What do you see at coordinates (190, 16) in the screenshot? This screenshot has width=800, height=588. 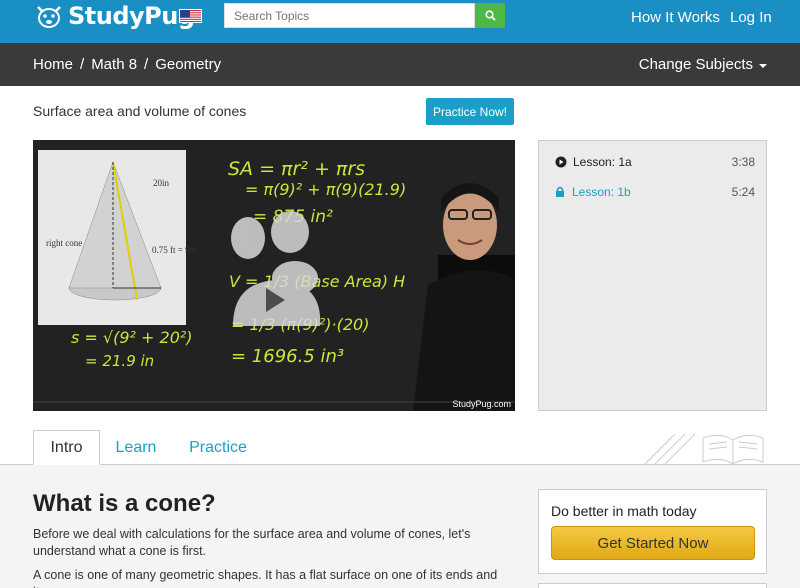 I see `us-flag-icon` at bounding box center [190, 16].